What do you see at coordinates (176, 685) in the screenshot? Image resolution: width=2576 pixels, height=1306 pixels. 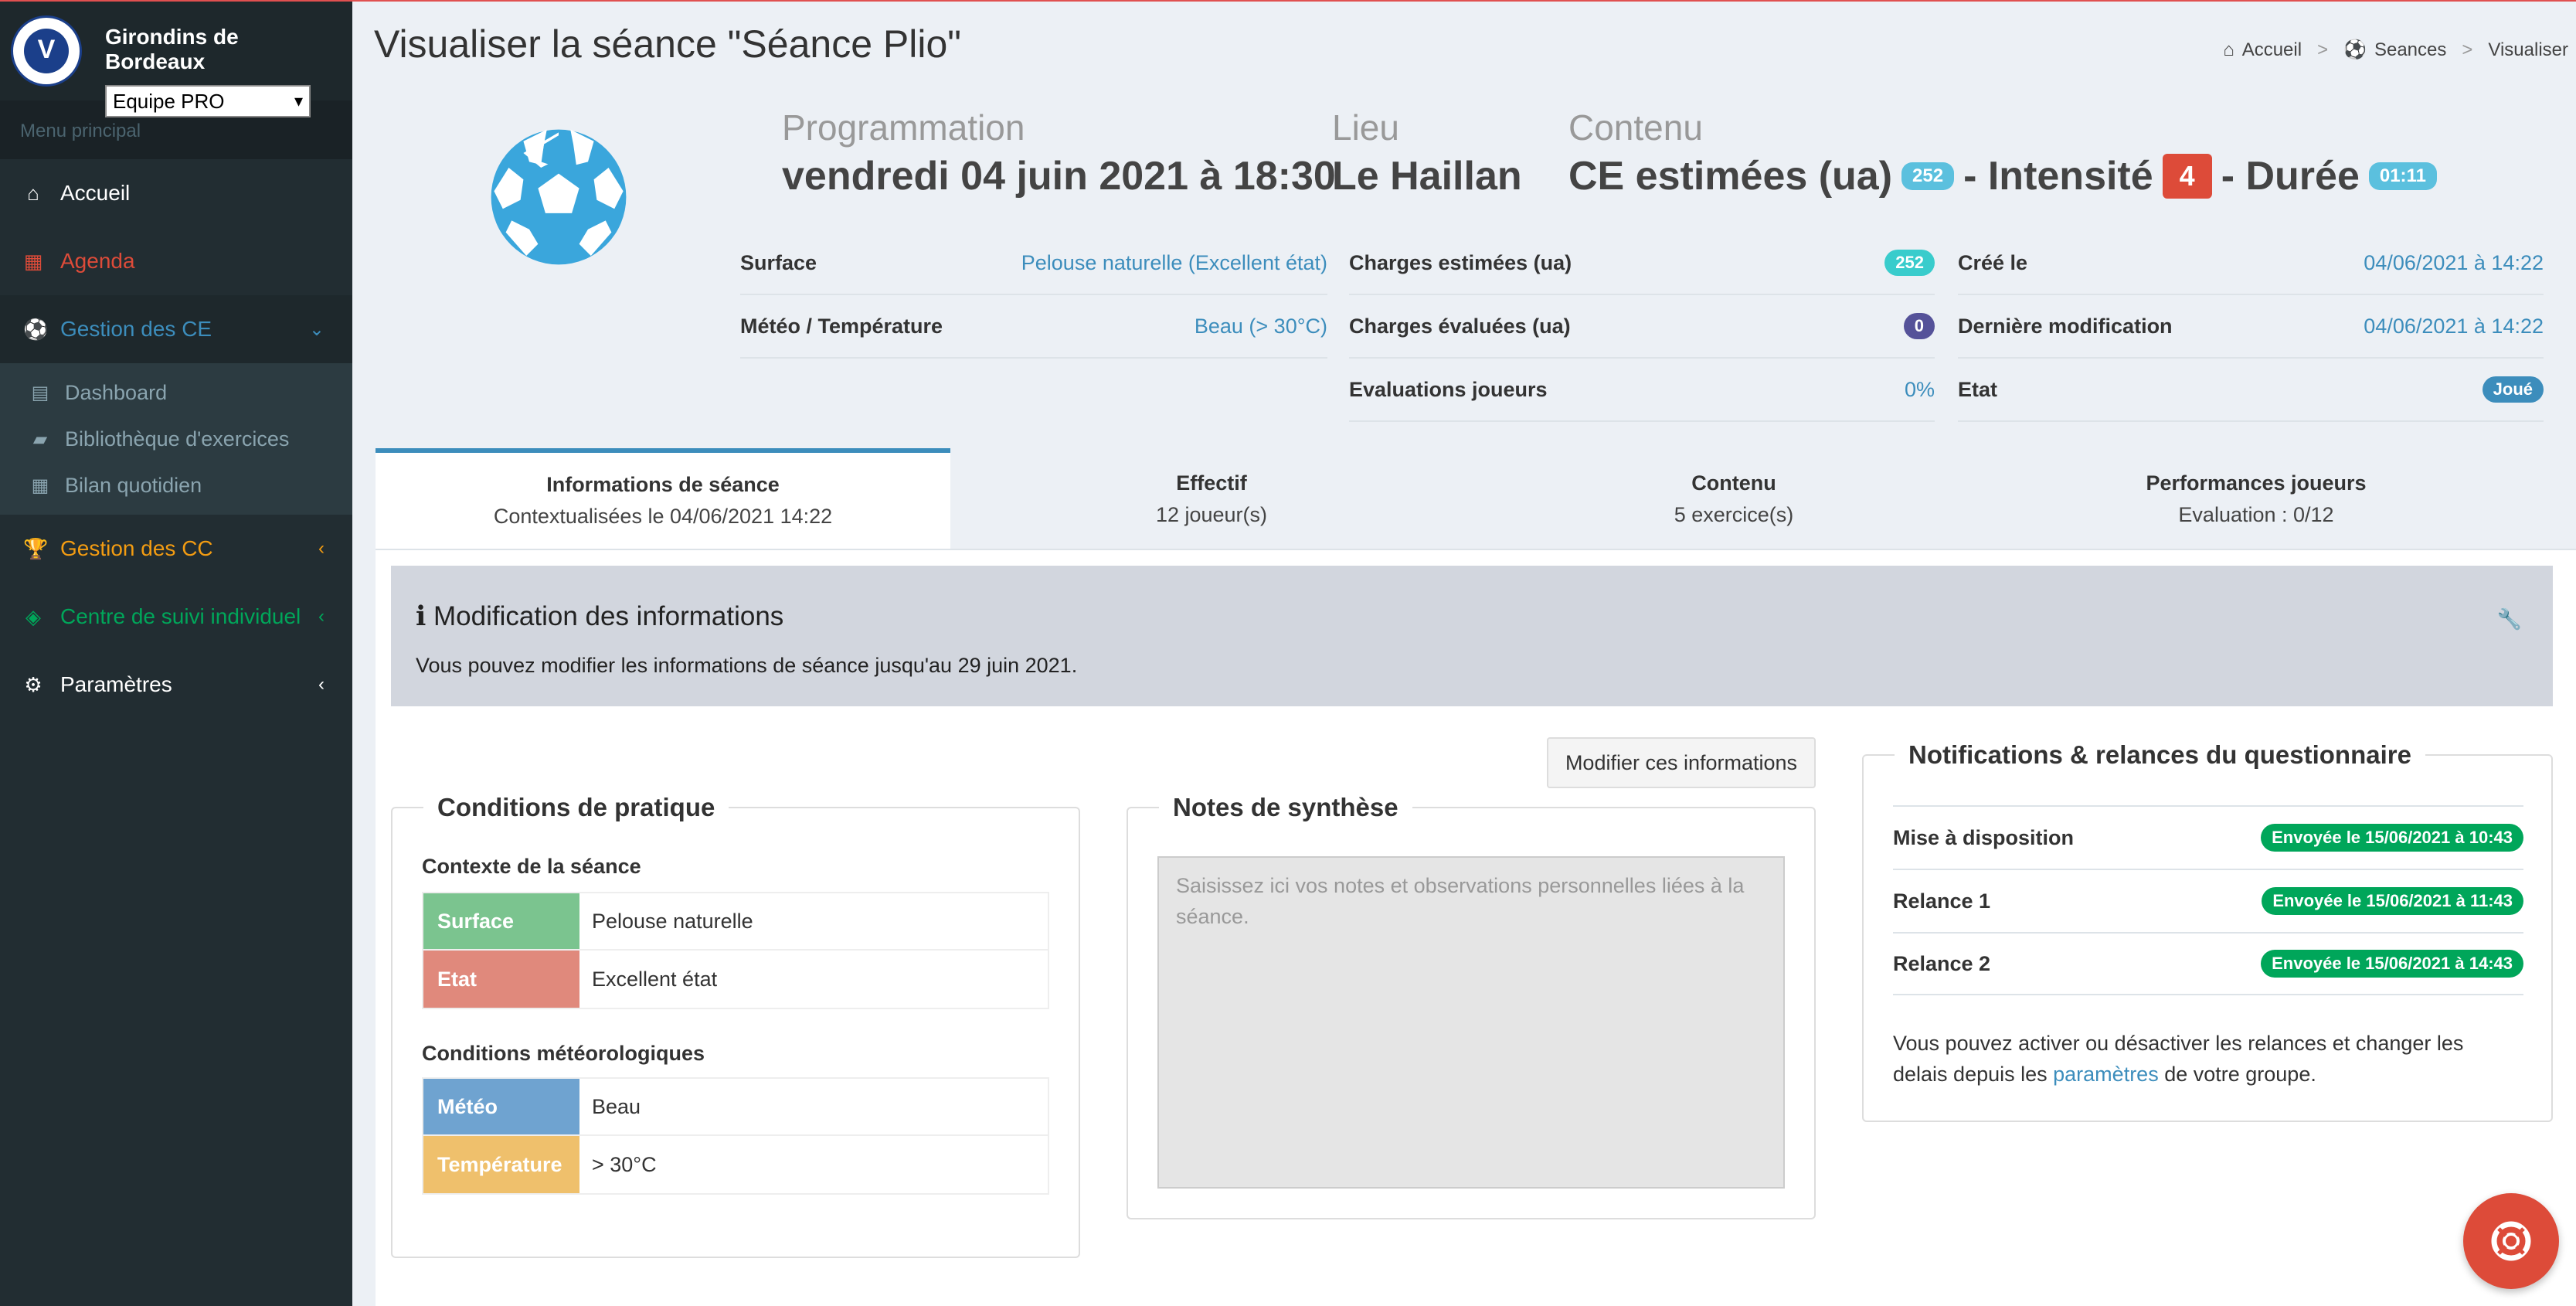 I see `sidebar-item-parametres: ⚙ Paramètres ‹` at bounding box center [176, 685].